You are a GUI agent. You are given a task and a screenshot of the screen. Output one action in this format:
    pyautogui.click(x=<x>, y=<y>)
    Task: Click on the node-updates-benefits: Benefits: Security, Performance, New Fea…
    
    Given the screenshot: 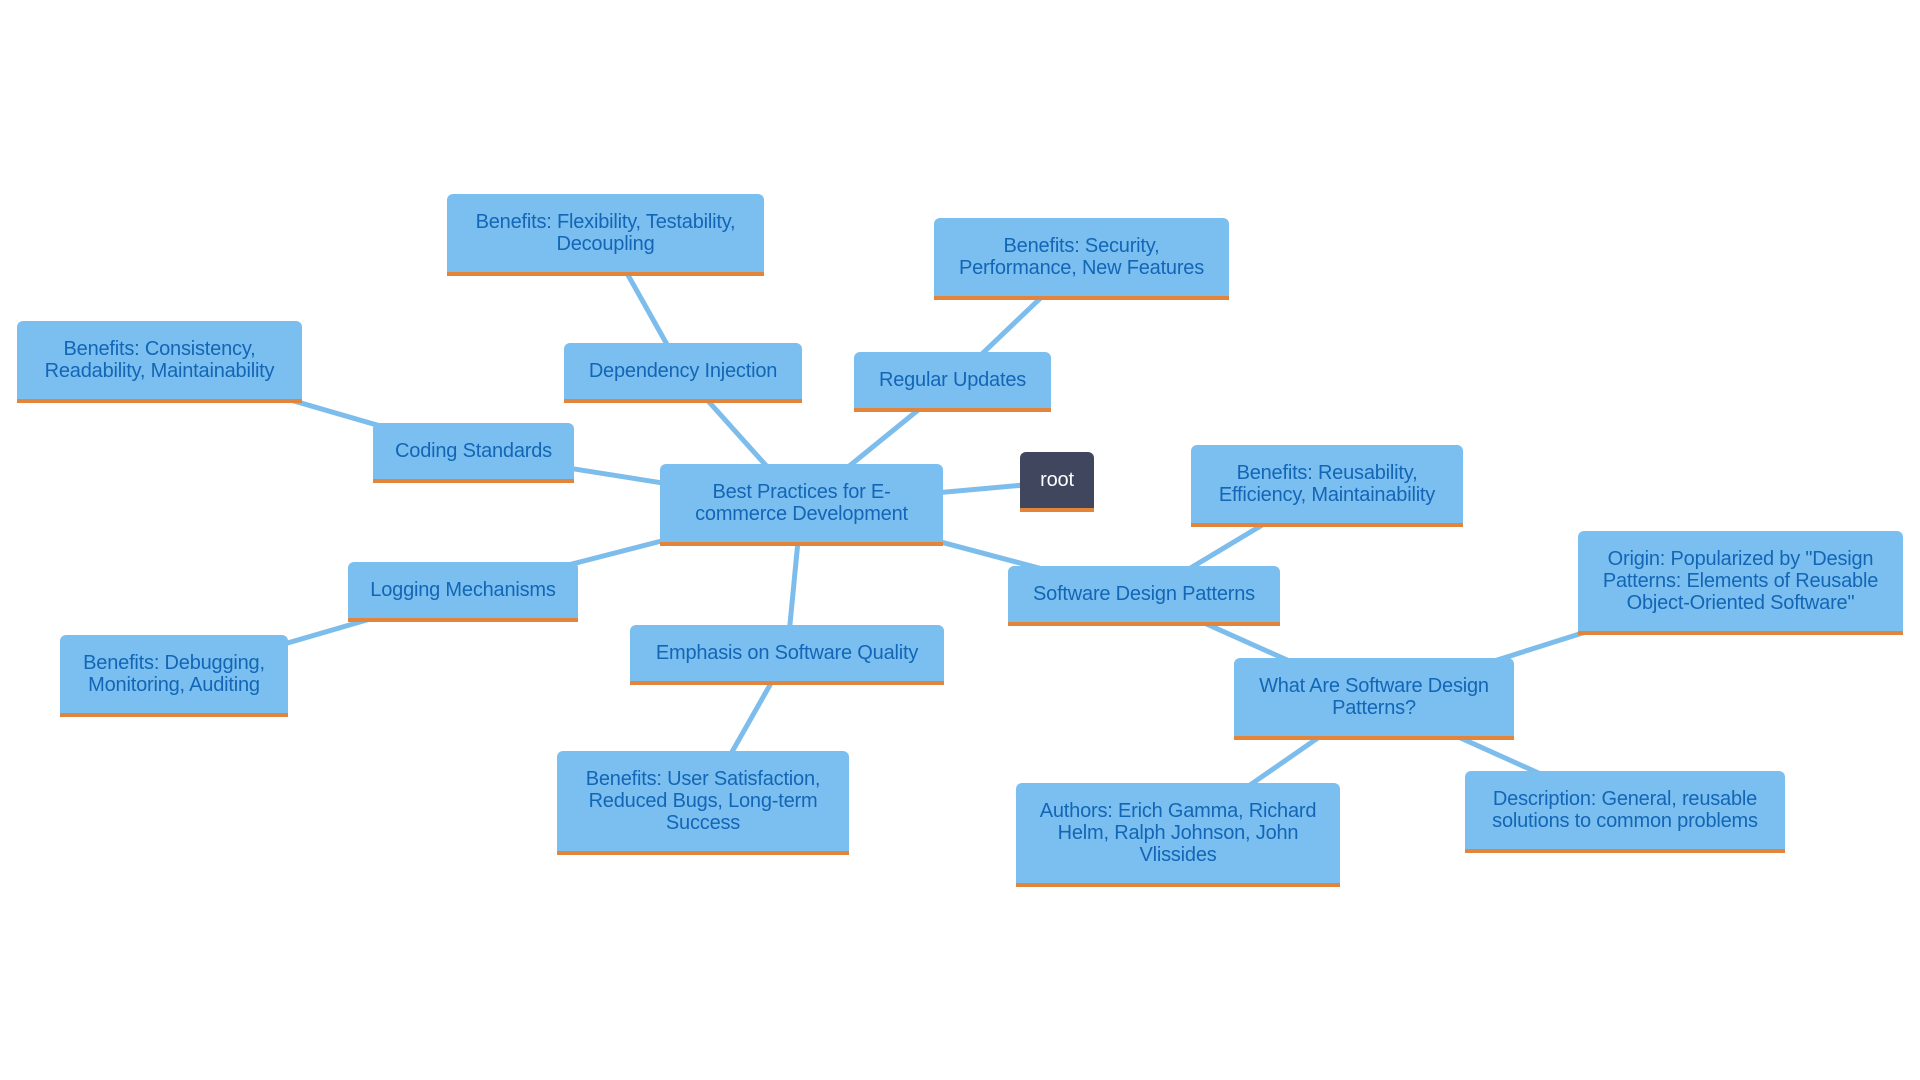 What is the action you would take?
    pyautogui.click(x=1081, y=259)
    